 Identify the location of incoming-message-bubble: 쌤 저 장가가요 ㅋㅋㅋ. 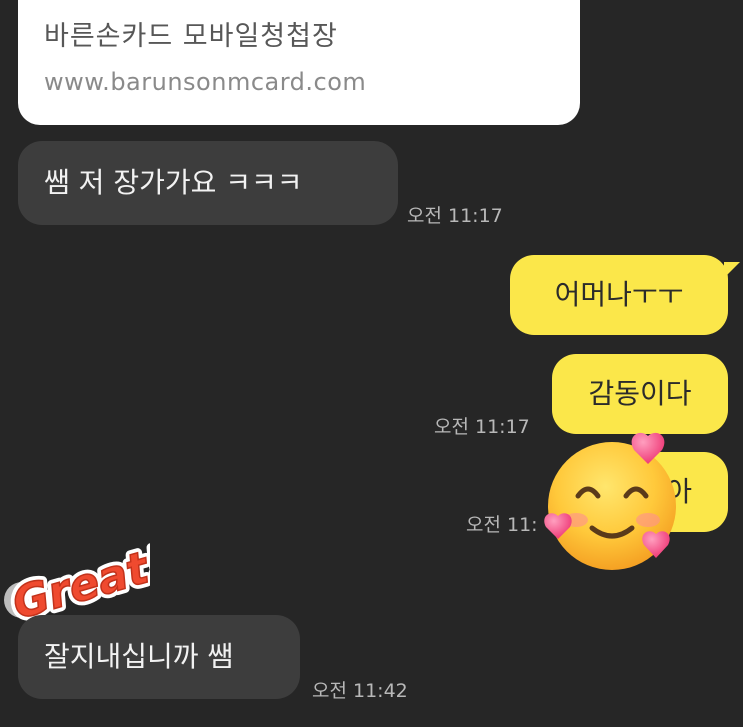
(208, 183).